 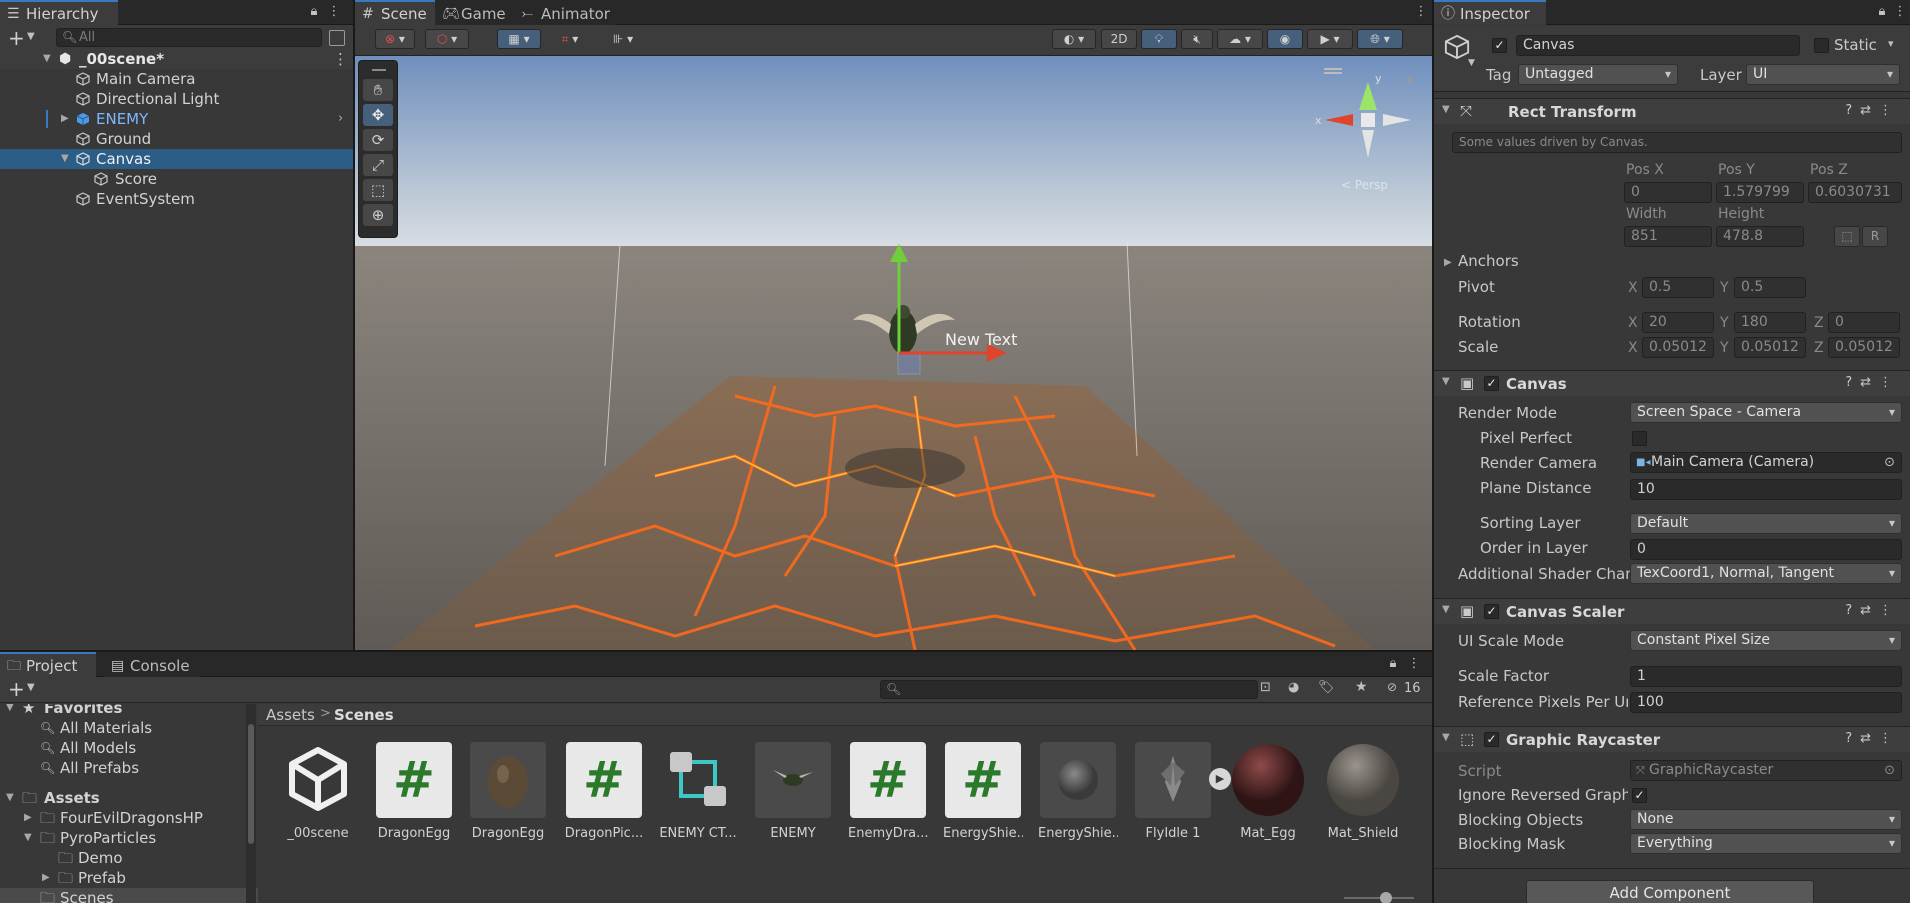 What do you see at coordinates (378, 90) in the screenshot?
I see `hand-tool-button: ✋︎` at bounding box center [378, 90].